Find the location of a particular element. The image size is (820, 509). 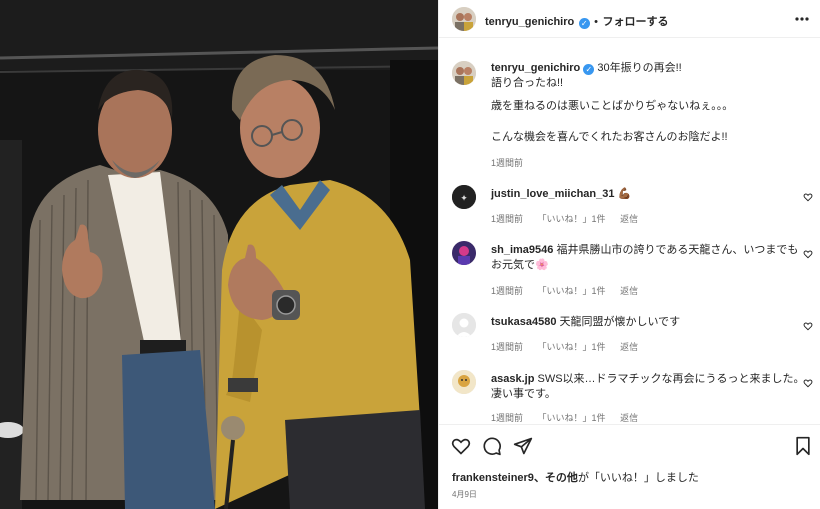

caption-line-2: 語り合ったね!! is located at coordinates (527, 83).